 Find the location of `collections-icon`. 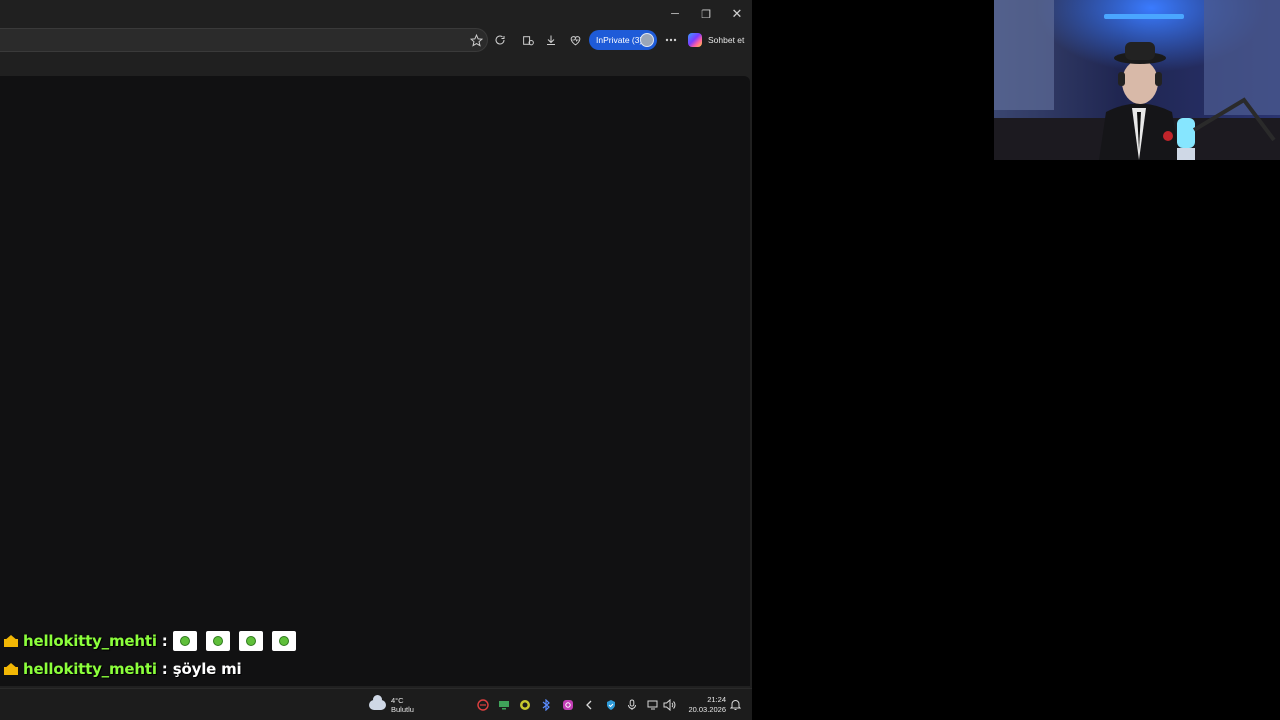

collections-icon is located at coordinates (528, 40).